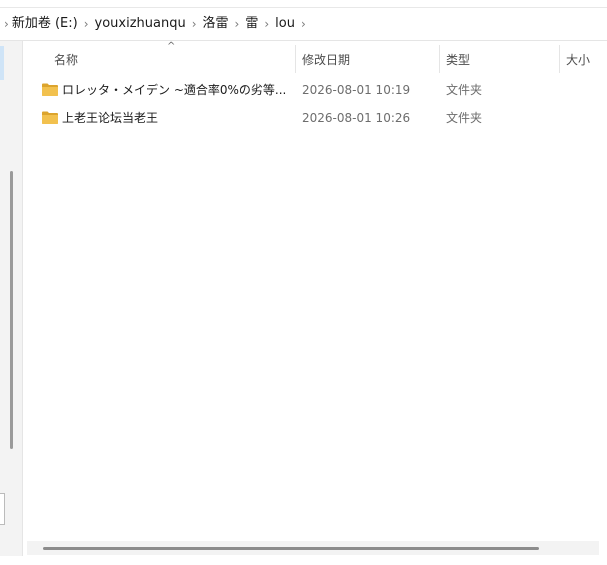 The image size is (607, 565). Describe the element at coordinates (178, 118) in the screenshot. I see `file-name: 上老王论坛当老王` at that location.